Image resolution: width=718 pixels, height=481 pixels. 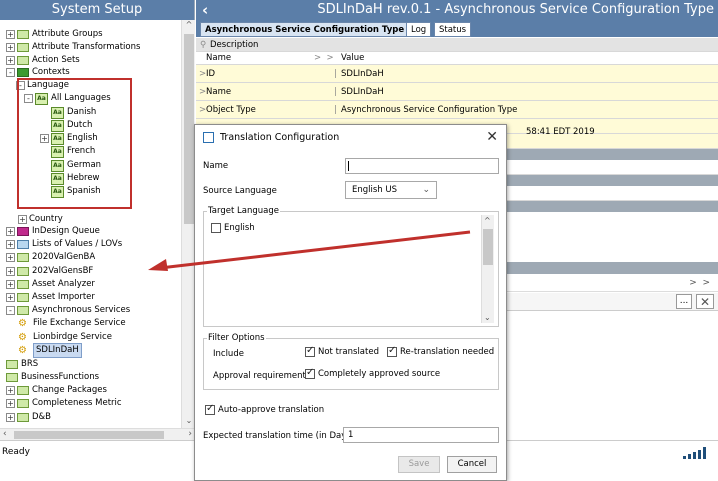 I want to click on close-icon: ✕, so click(x=492, y=137).